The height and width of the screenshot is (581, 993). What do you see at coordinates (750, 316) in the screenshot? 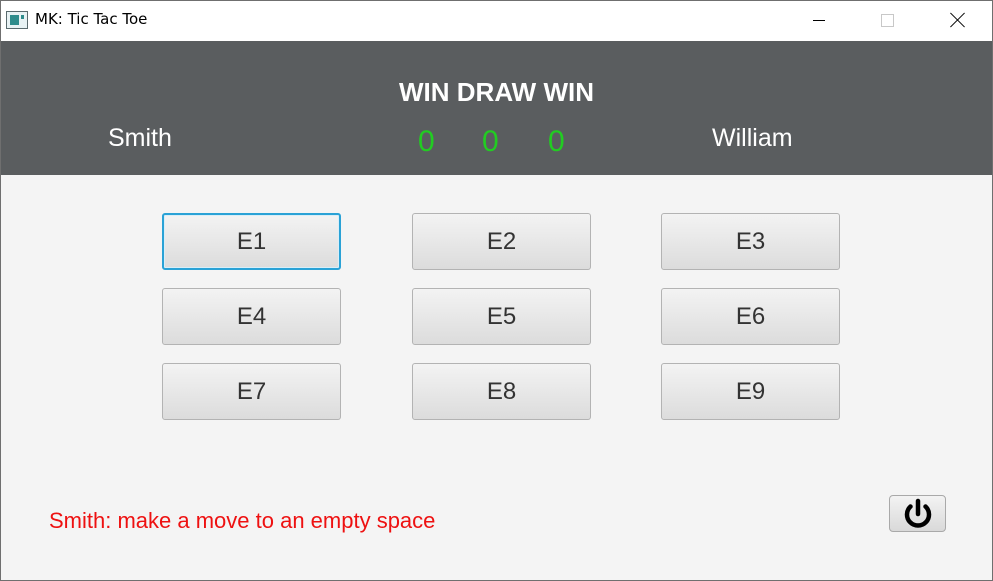
I see `board-cell-e6: E6` at bounding box center [750, 316].